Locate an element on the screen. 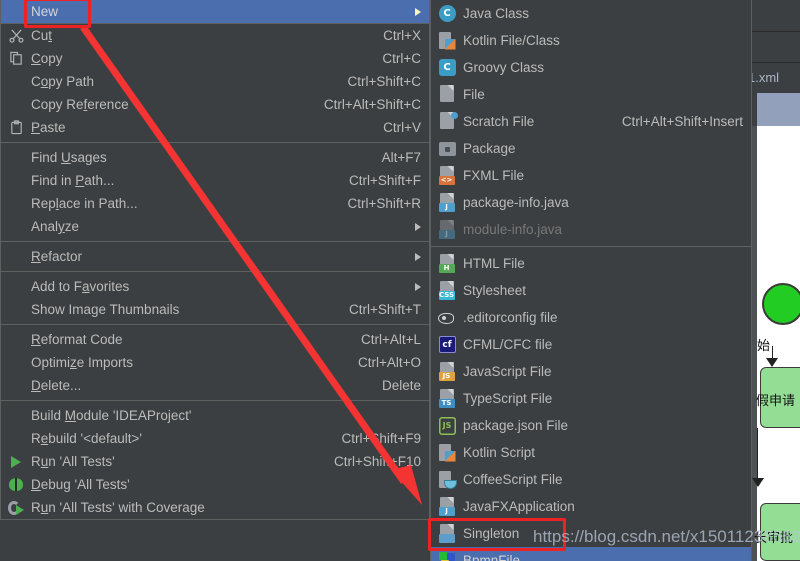 The width and height of the screenshot is (800, 561). submenu-separator is located at coordinates (591, 246).